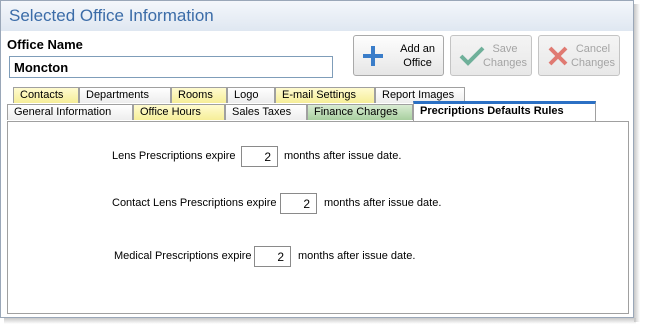 The height and width of the screenshot is (333, 653). What do you see at coordinates (472, 56) in the screenshot?
I see `check-icon` at bounding box center [472, 56].